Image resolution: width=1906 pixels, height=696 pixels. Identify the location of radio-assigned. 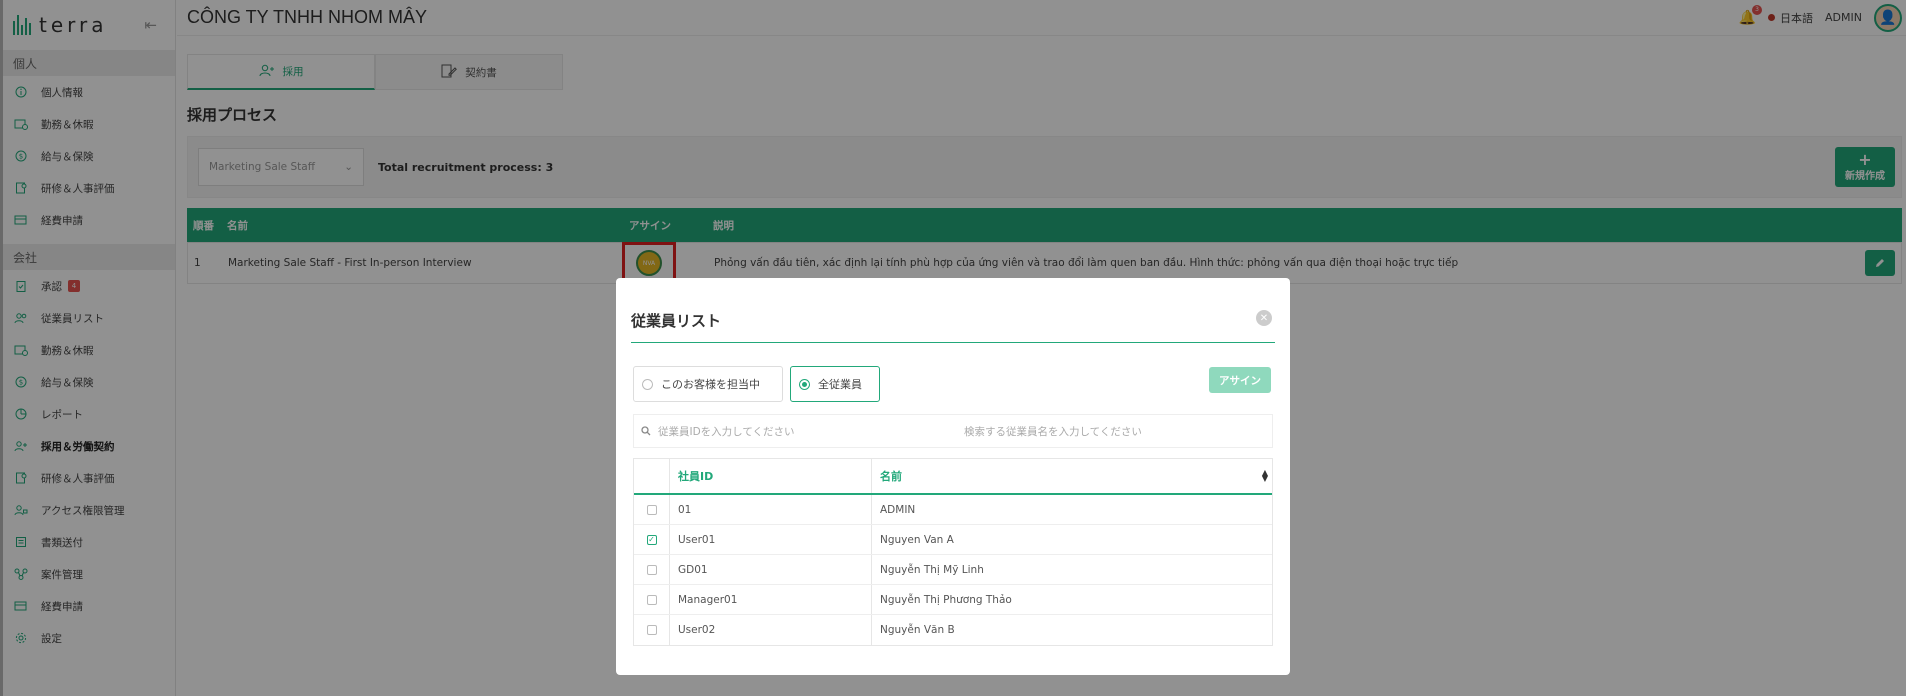
(647, 384).